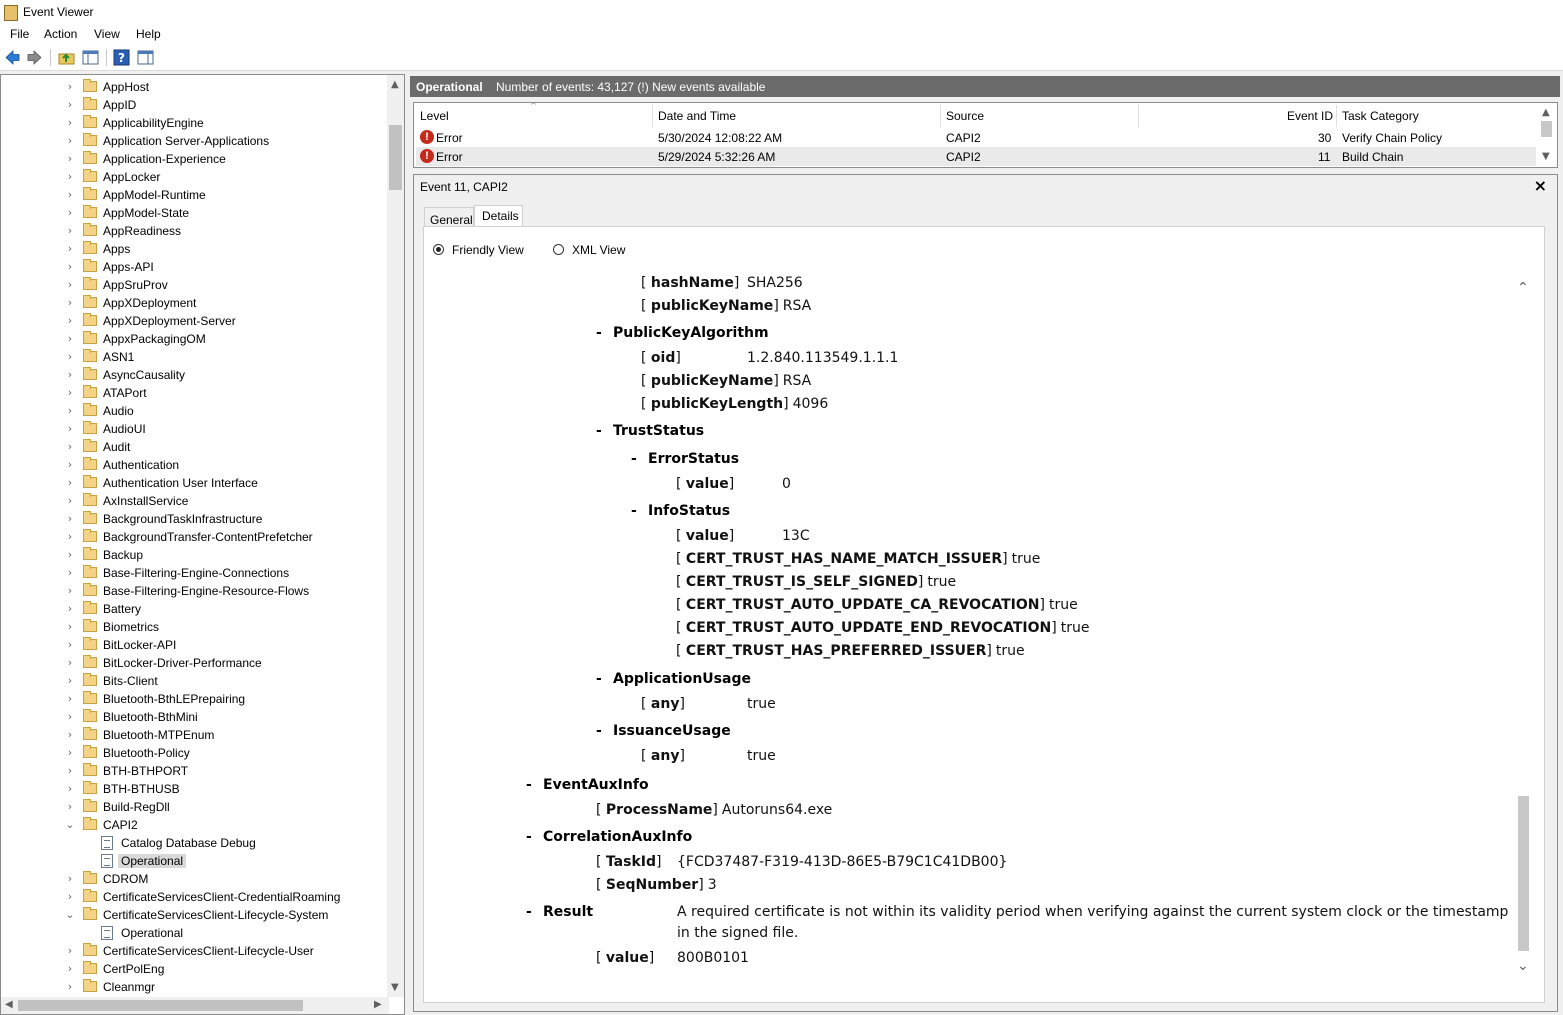 This screenshot has height=1015, width=1563. What do you see at coordinates (193, 645) in the screenshot?
I see `tree-item: › BitLocker-API` at bounding box center [193, 645].